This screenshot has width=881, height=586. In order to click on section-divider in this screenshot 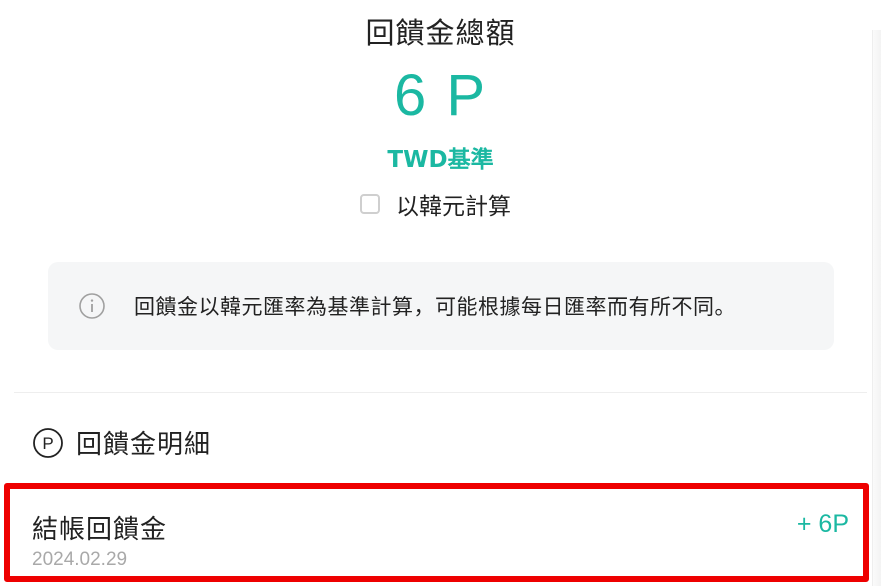, I will do `click(440, 392)`.